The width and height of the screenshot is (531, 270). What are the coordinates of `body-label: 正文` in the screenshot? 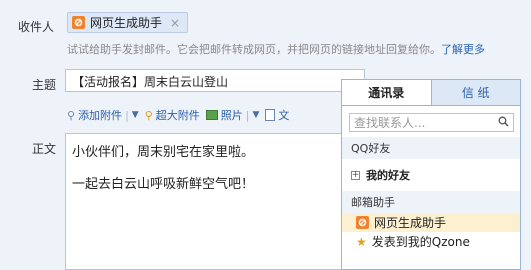 It's located at (44, 149).